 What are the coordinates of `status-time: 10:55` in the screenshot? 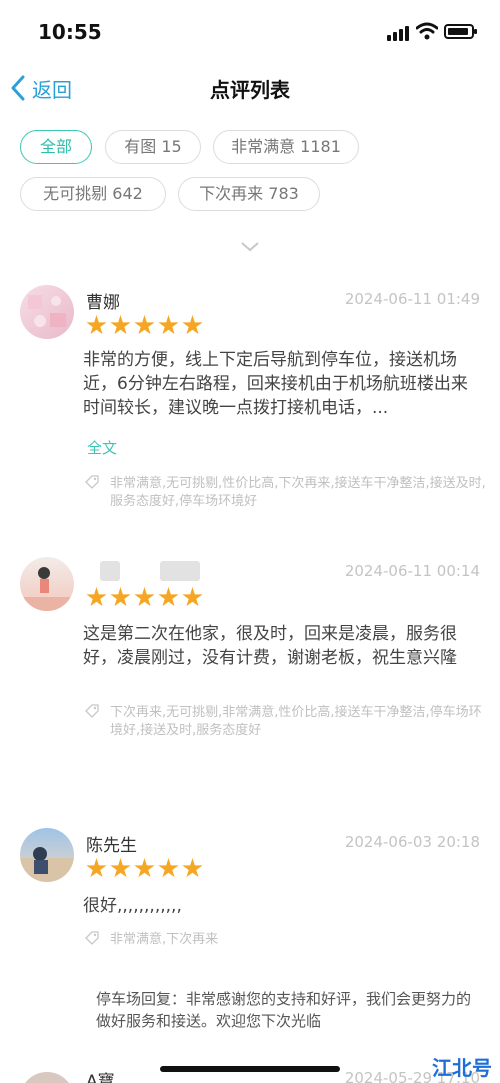 It's located at (70, 32).